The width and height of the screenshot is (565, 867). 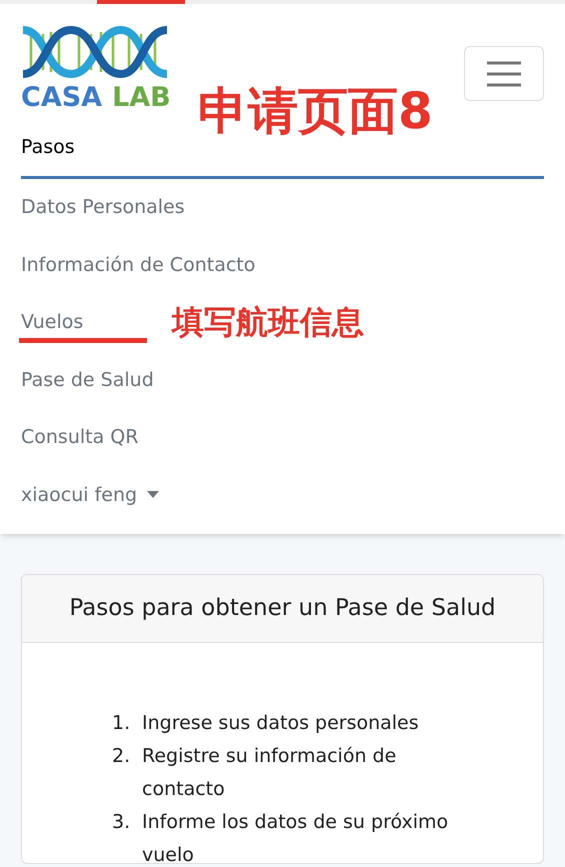 I want to click on menu-icon, so click(x=504, y=73).